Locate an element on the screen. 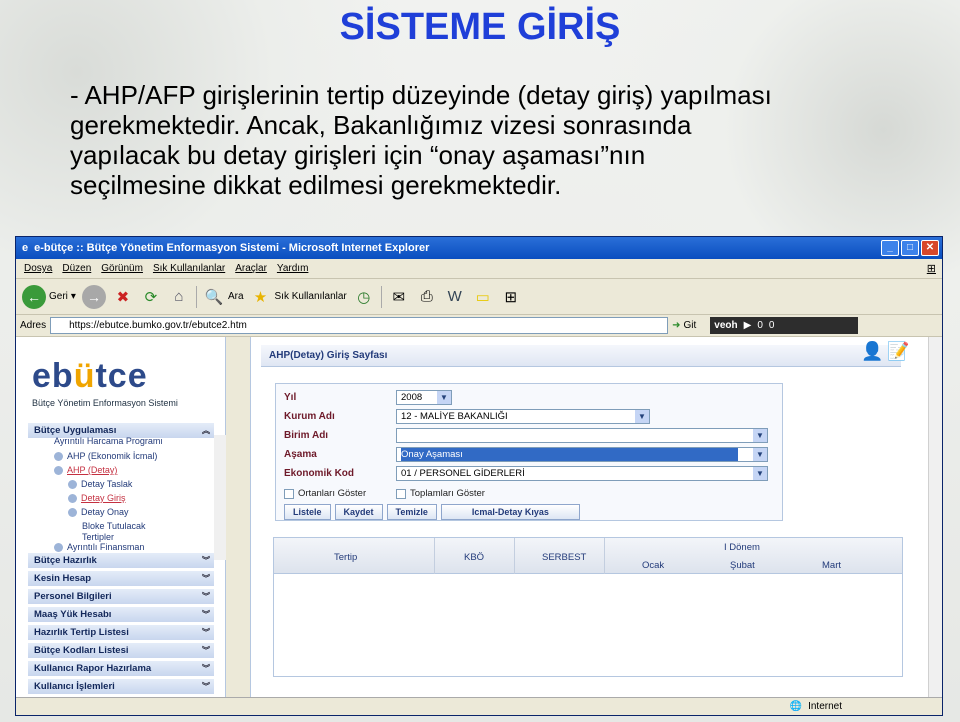 The height and width of the screenshot is (722, 960). menu-section: Kesin Hesap ︾ is located at coordinates (121, 579).